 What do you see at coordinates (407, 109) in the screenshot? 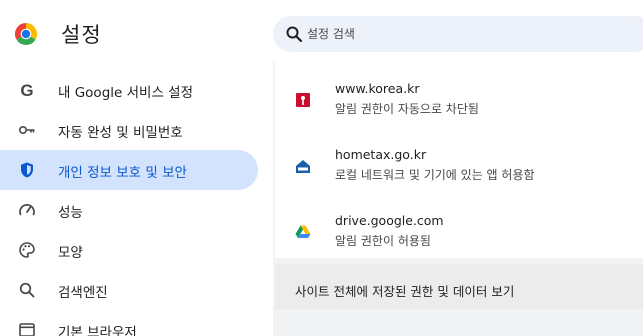
I see `site-permission-description: 알림 권한이 자동으로 차단됨` at bounding box center [407, 109].